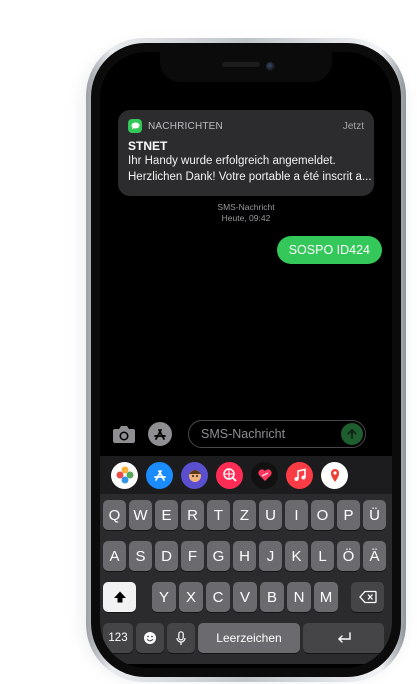 Image resolution: width=417 pixels, height=684 pixels. Describe the element at coordinates (218, 597) in the screenshot. I see `key-c: C` at that location.